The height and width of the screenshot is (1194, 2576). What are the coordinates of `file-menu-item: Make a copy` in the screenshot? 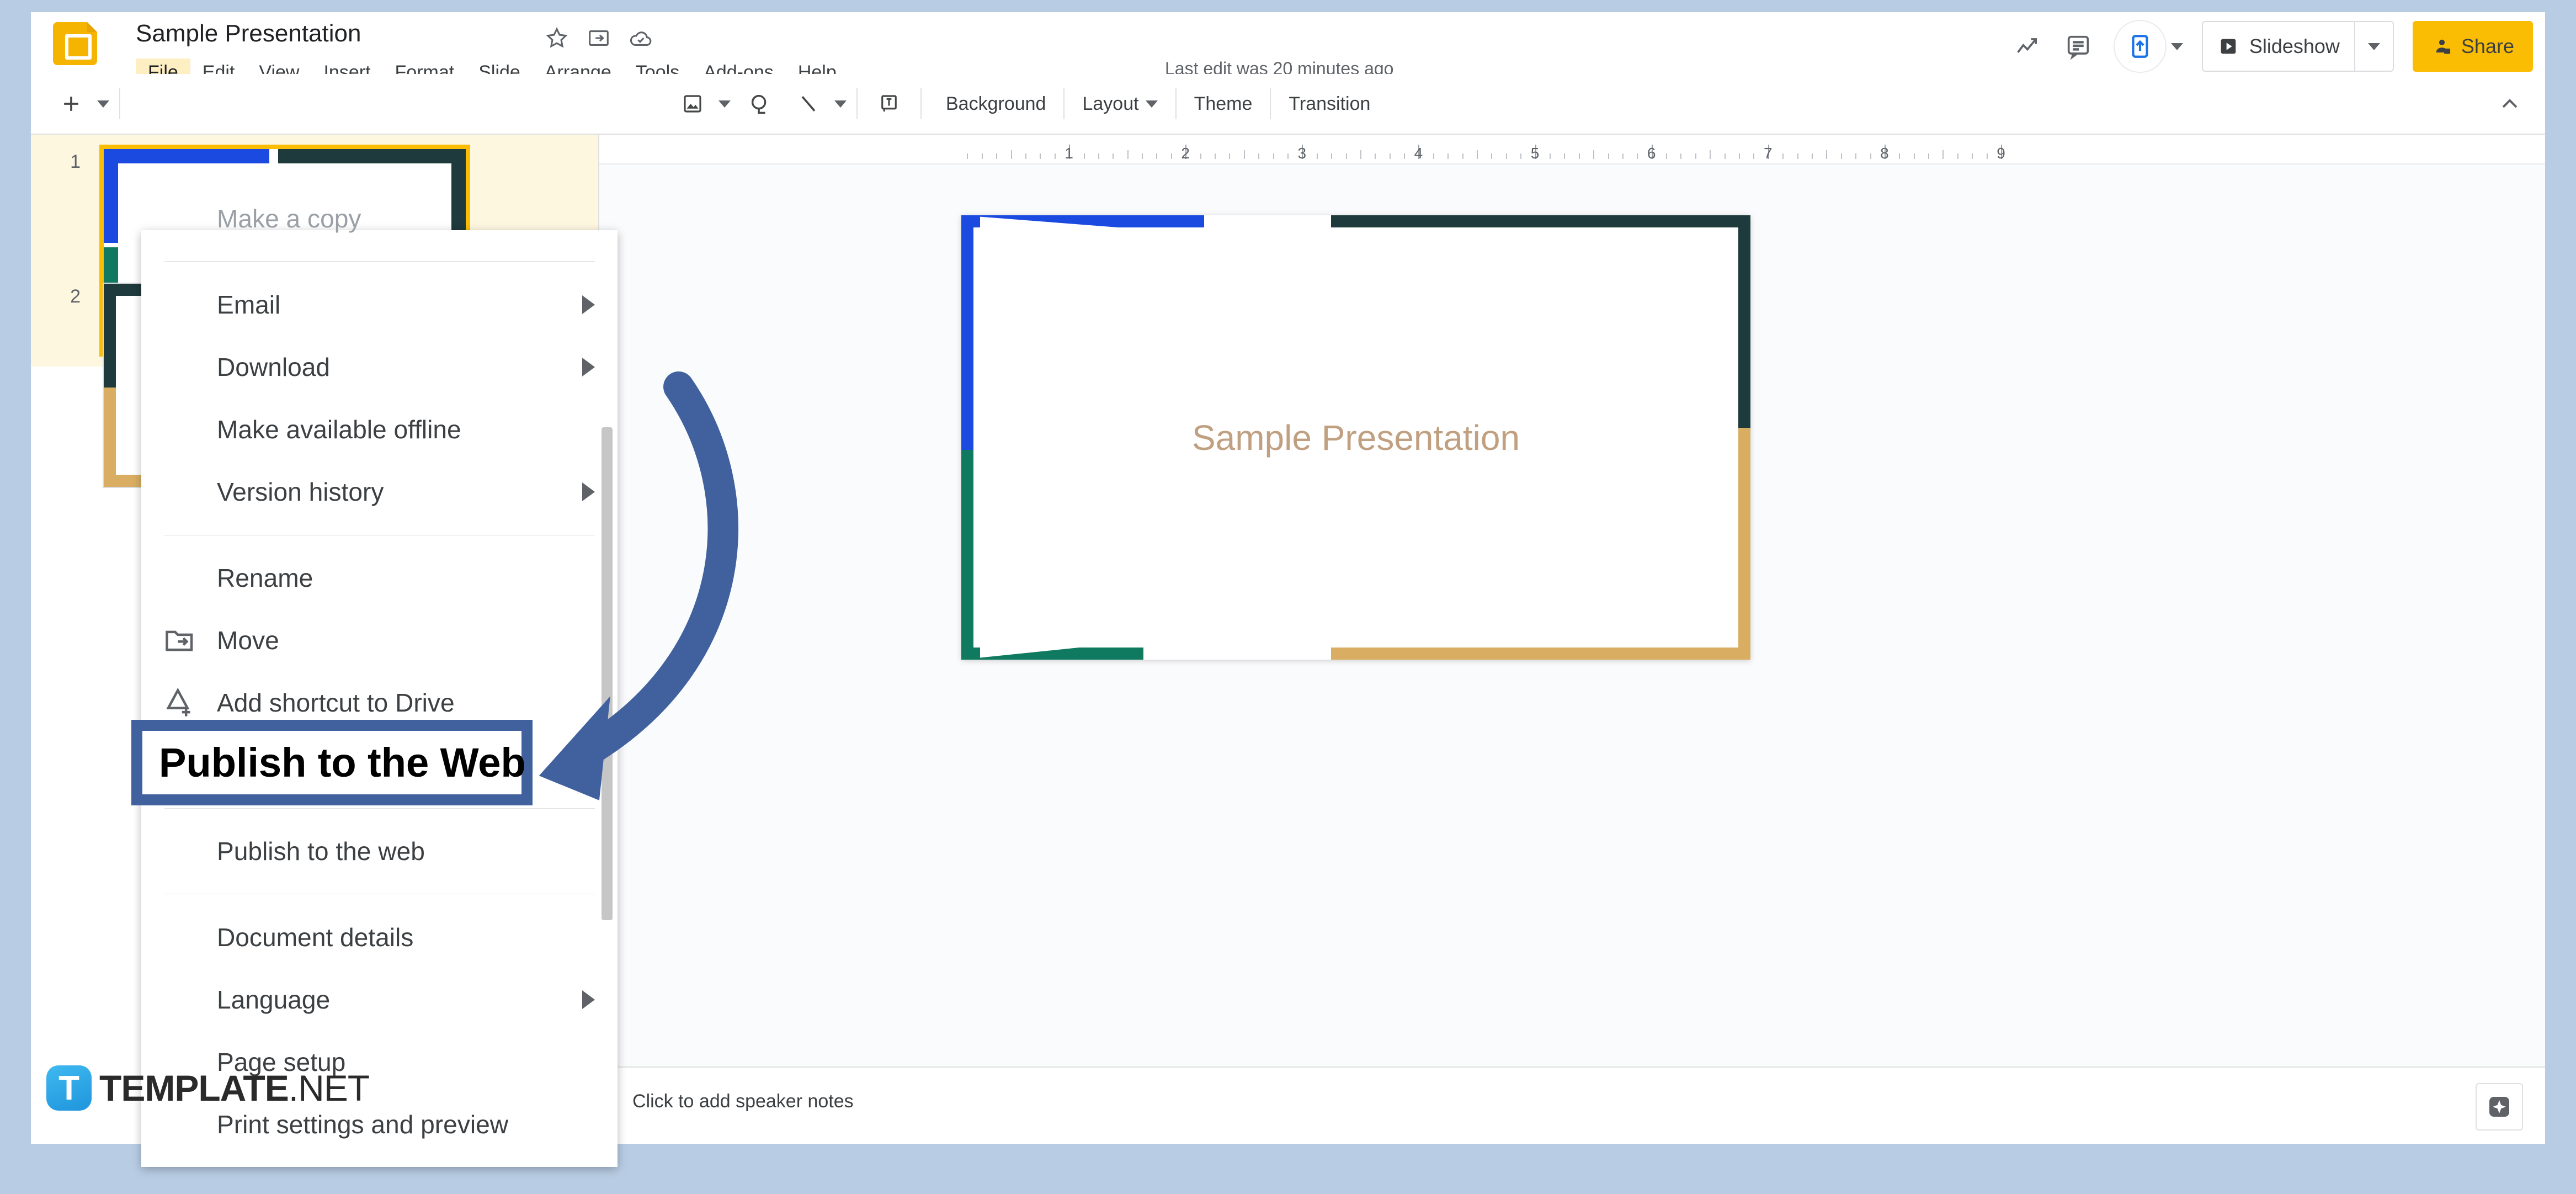 It's located at (379, 218).